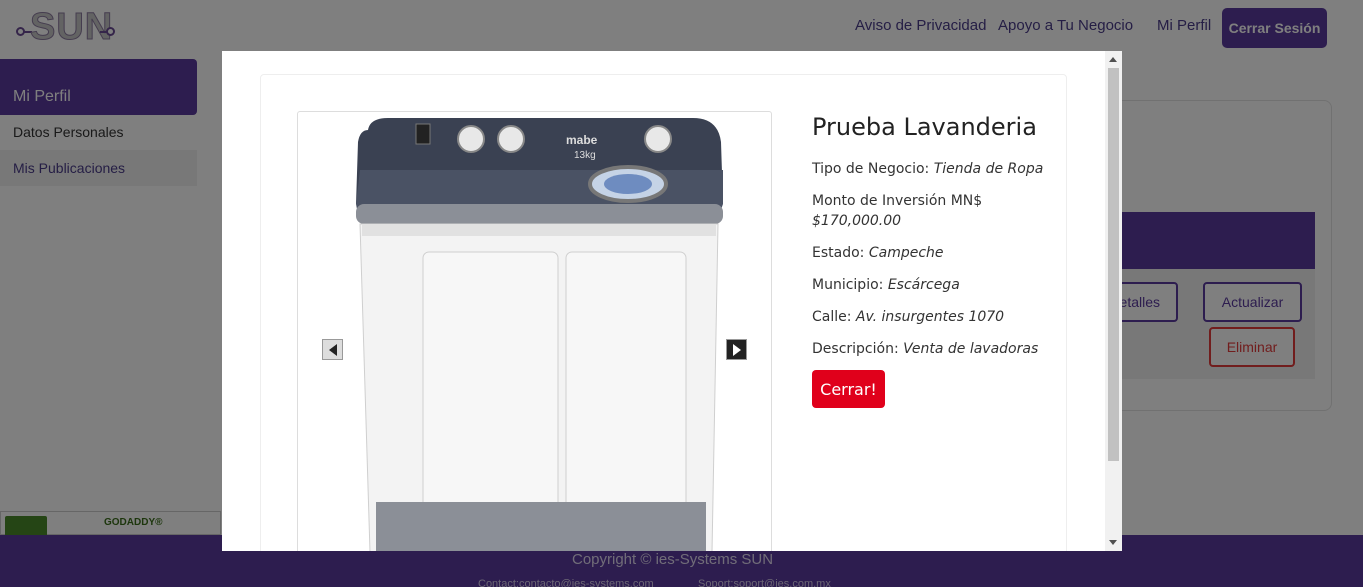 Image resolution: width=1363 pixels, height=587 pixels. I want to click on scroll-thumb, so click(1113, 264).